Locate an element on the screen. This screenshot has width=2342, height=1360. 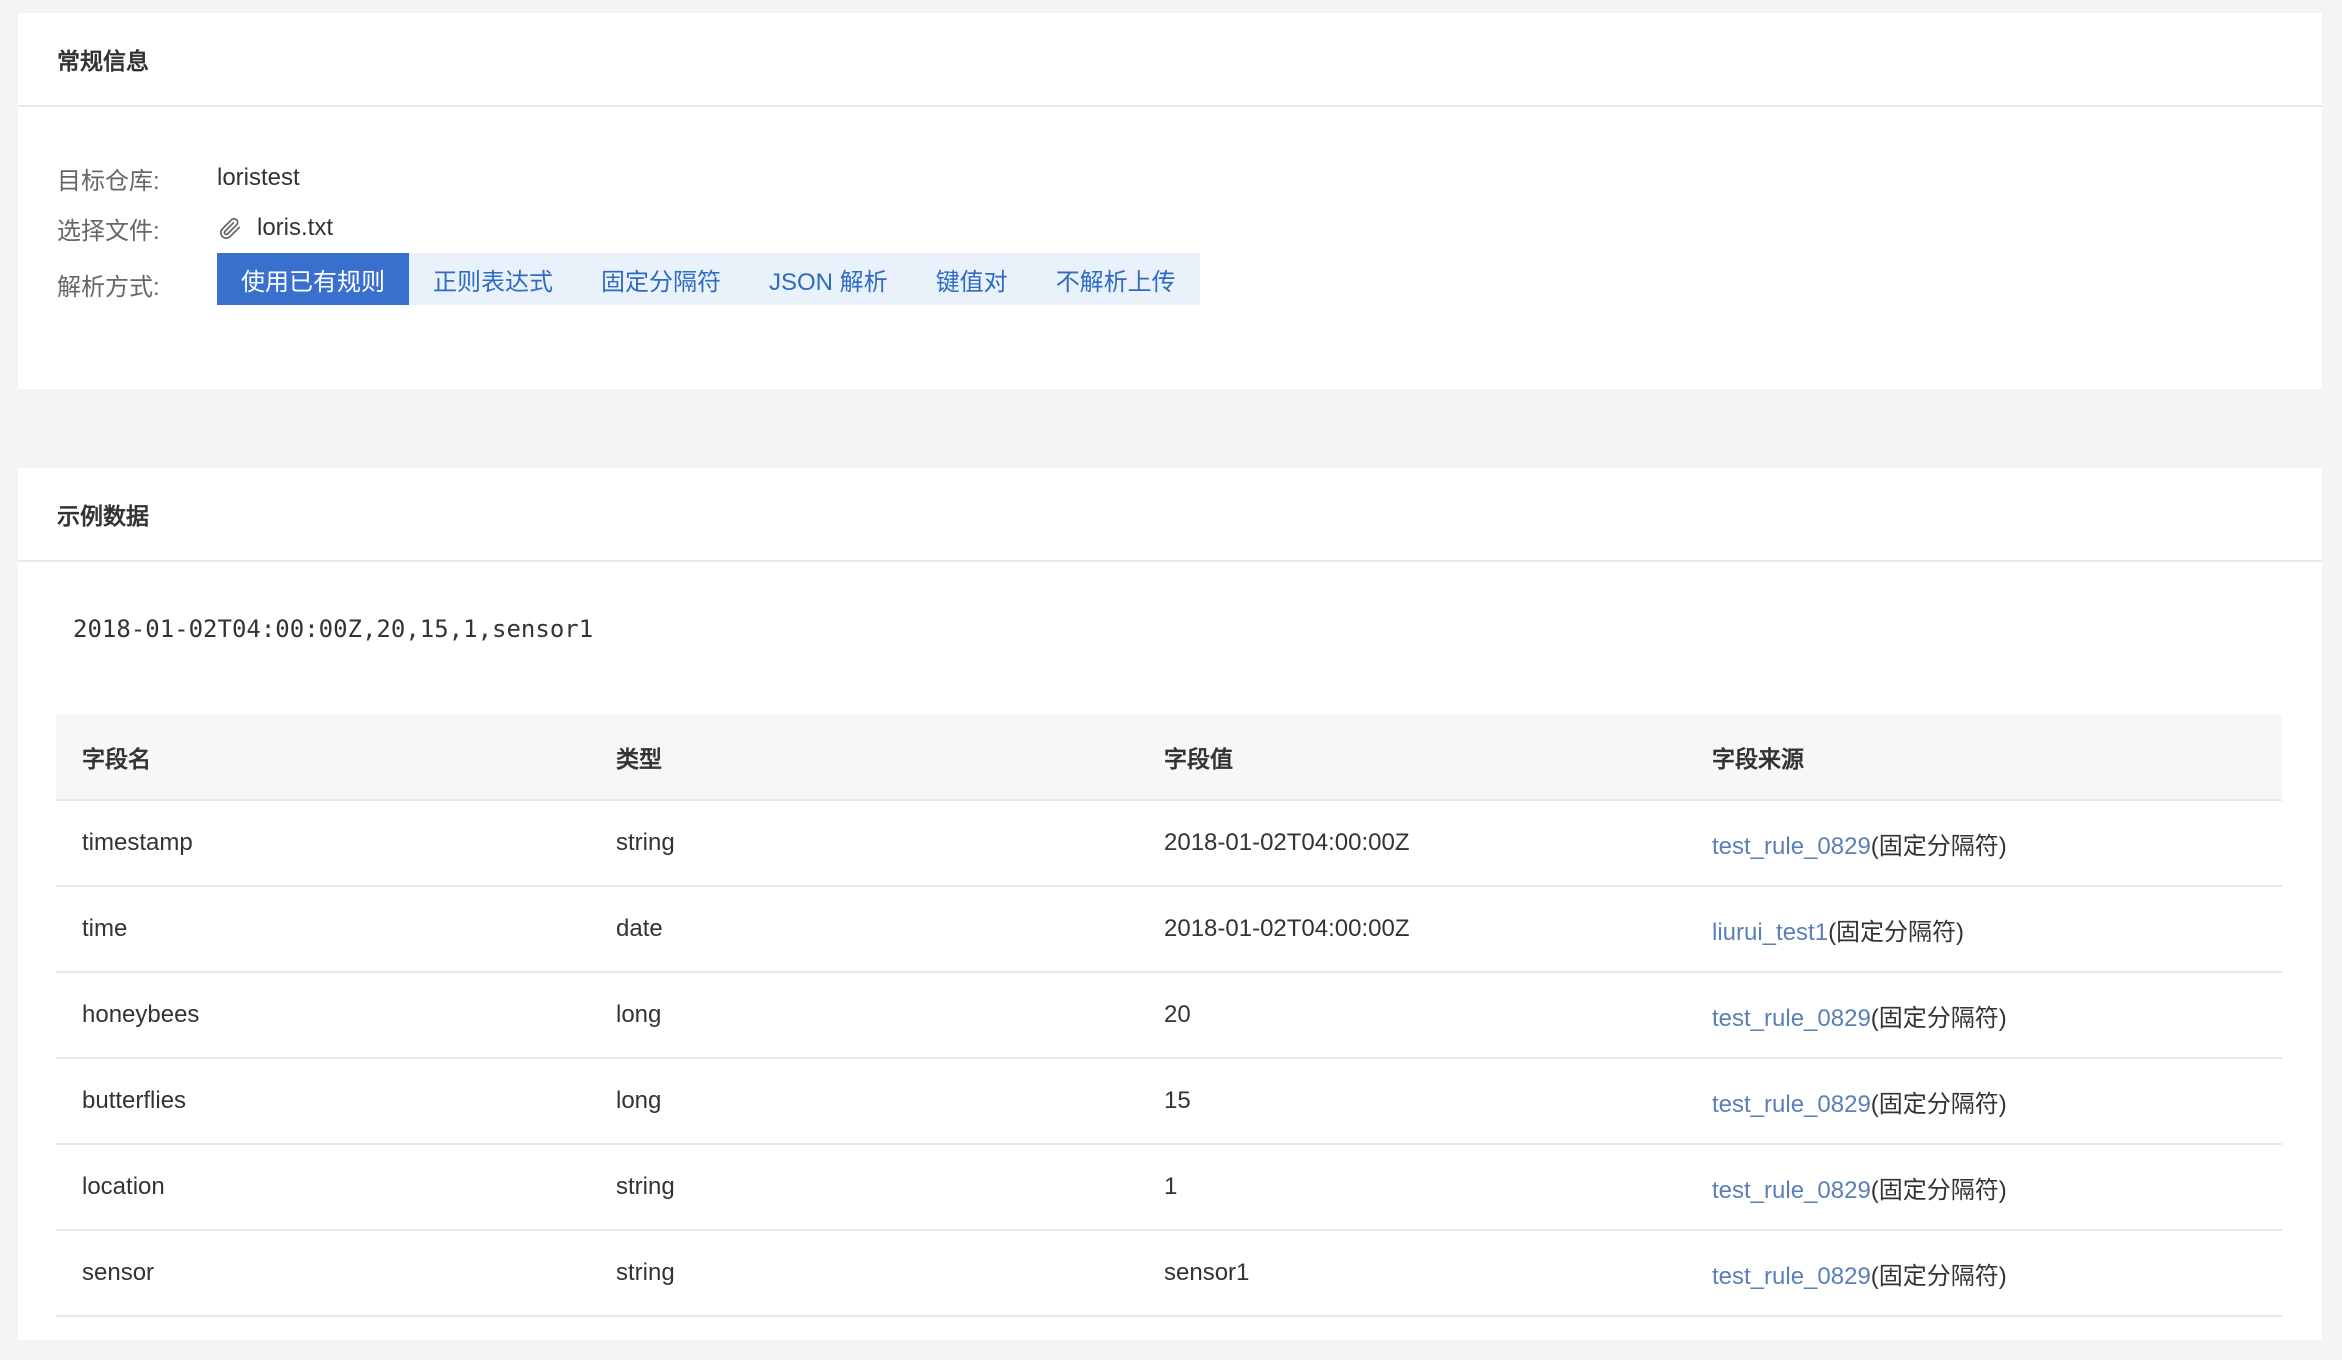
field-table-header: 字段名 类型 字段值 字段来源 is located at coordinates (1169, 758).